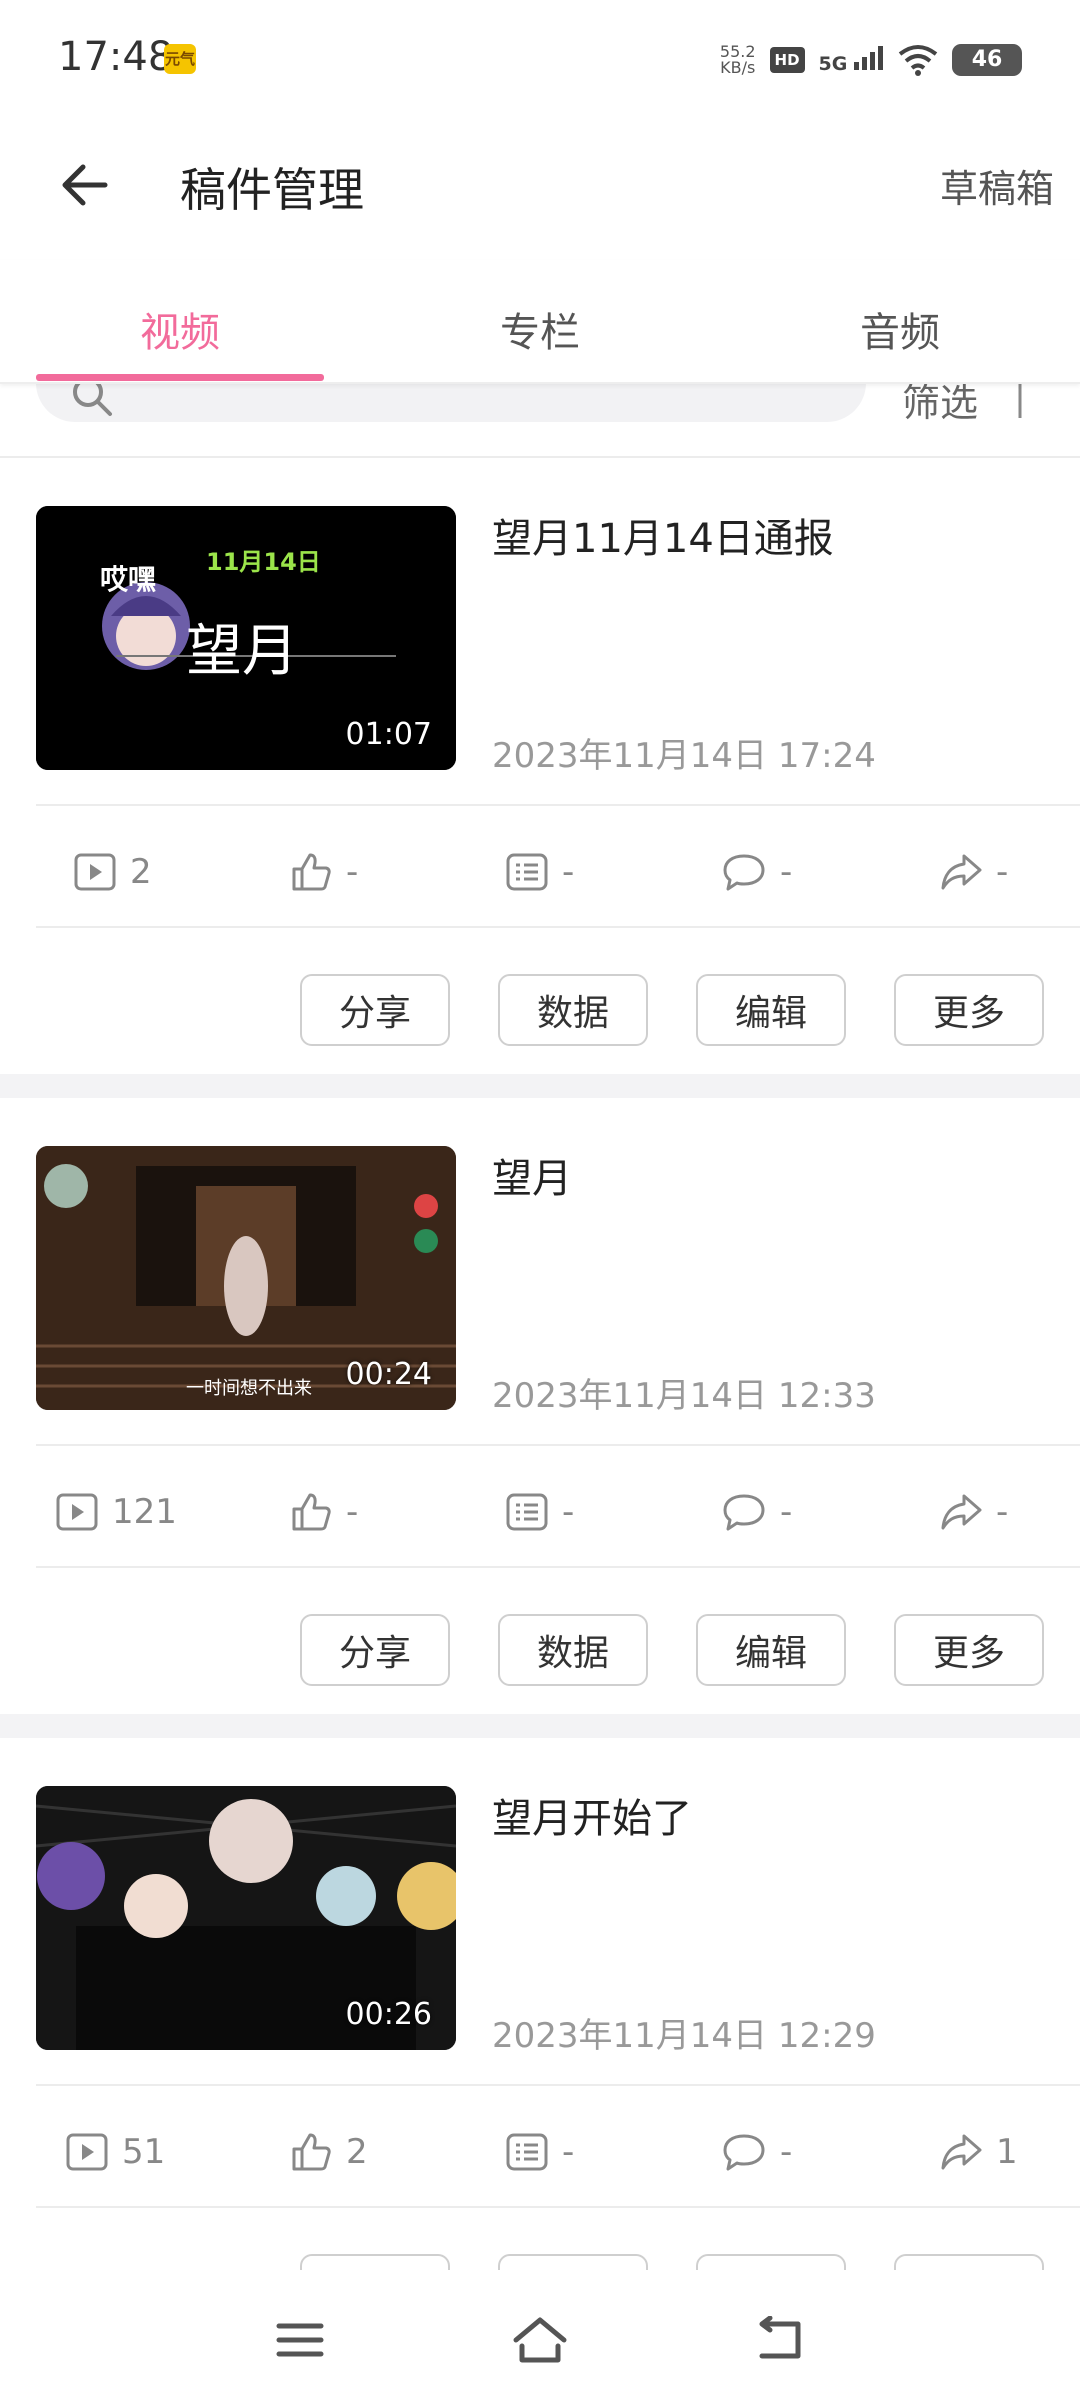  I want to click on video-thumbnail: 哎嘿 11月14日 望月 01:07, so click(246, 638).